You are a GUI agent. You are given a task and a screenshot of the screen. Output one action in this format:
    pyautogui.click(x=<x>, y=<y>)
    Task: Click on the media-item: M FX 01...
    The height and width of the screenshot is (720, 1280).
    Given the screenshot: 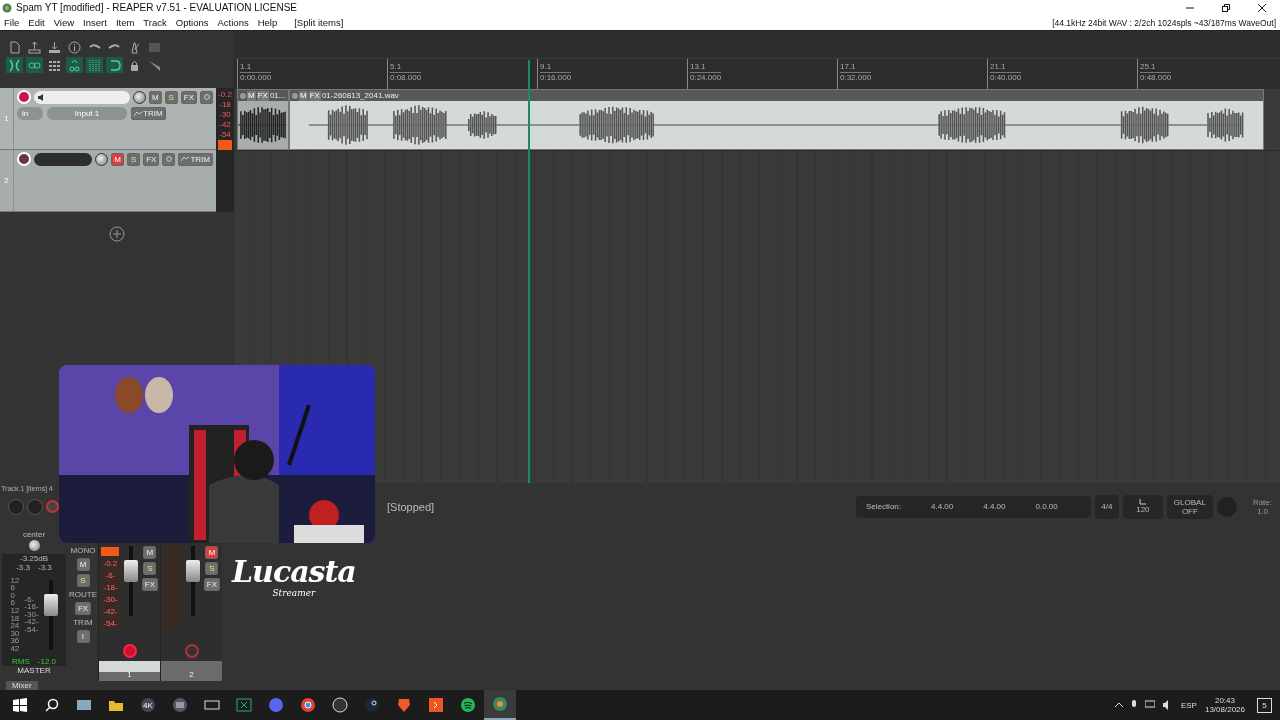 What is the action you would take?
    pyautogui.click(x=263, y=119)
    